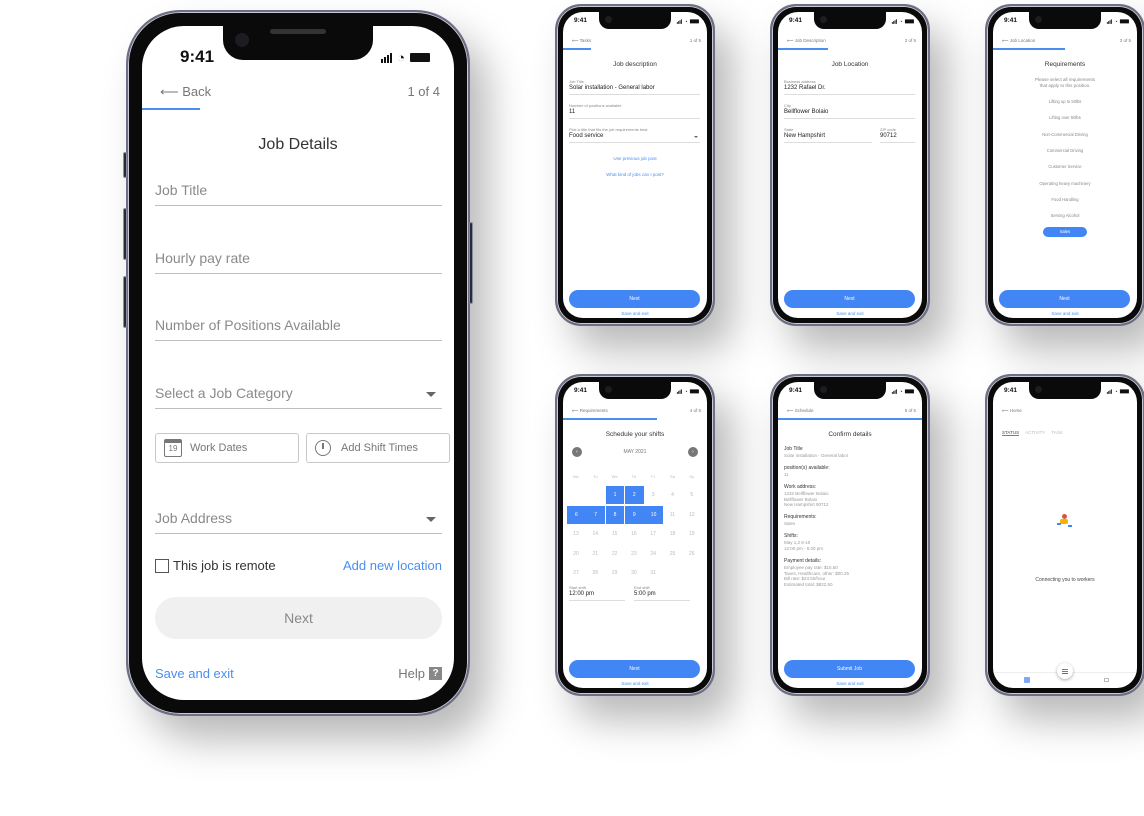 The height and width of the screenshot is (816, 1144). What do you see at coordinates (805, 88) in the screenshot?
I see `business-address-input: 1232 Rafael Dr.` at bounding box center [805, 88].